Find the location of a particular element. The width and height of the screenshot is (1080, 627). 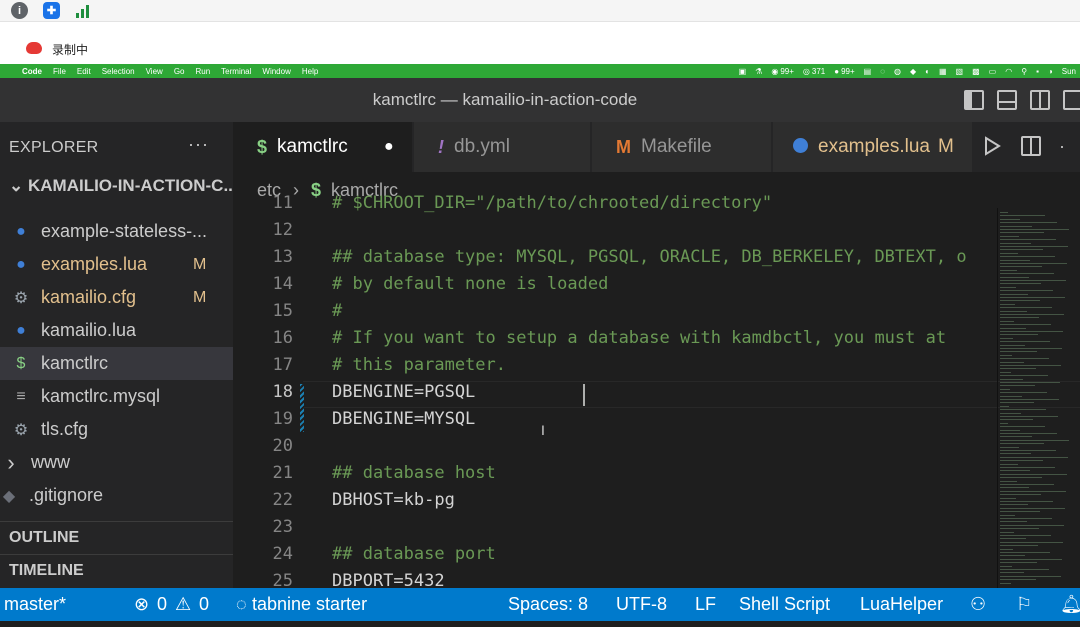

language-mode: Shell Script is located at coordinates (784, 604).